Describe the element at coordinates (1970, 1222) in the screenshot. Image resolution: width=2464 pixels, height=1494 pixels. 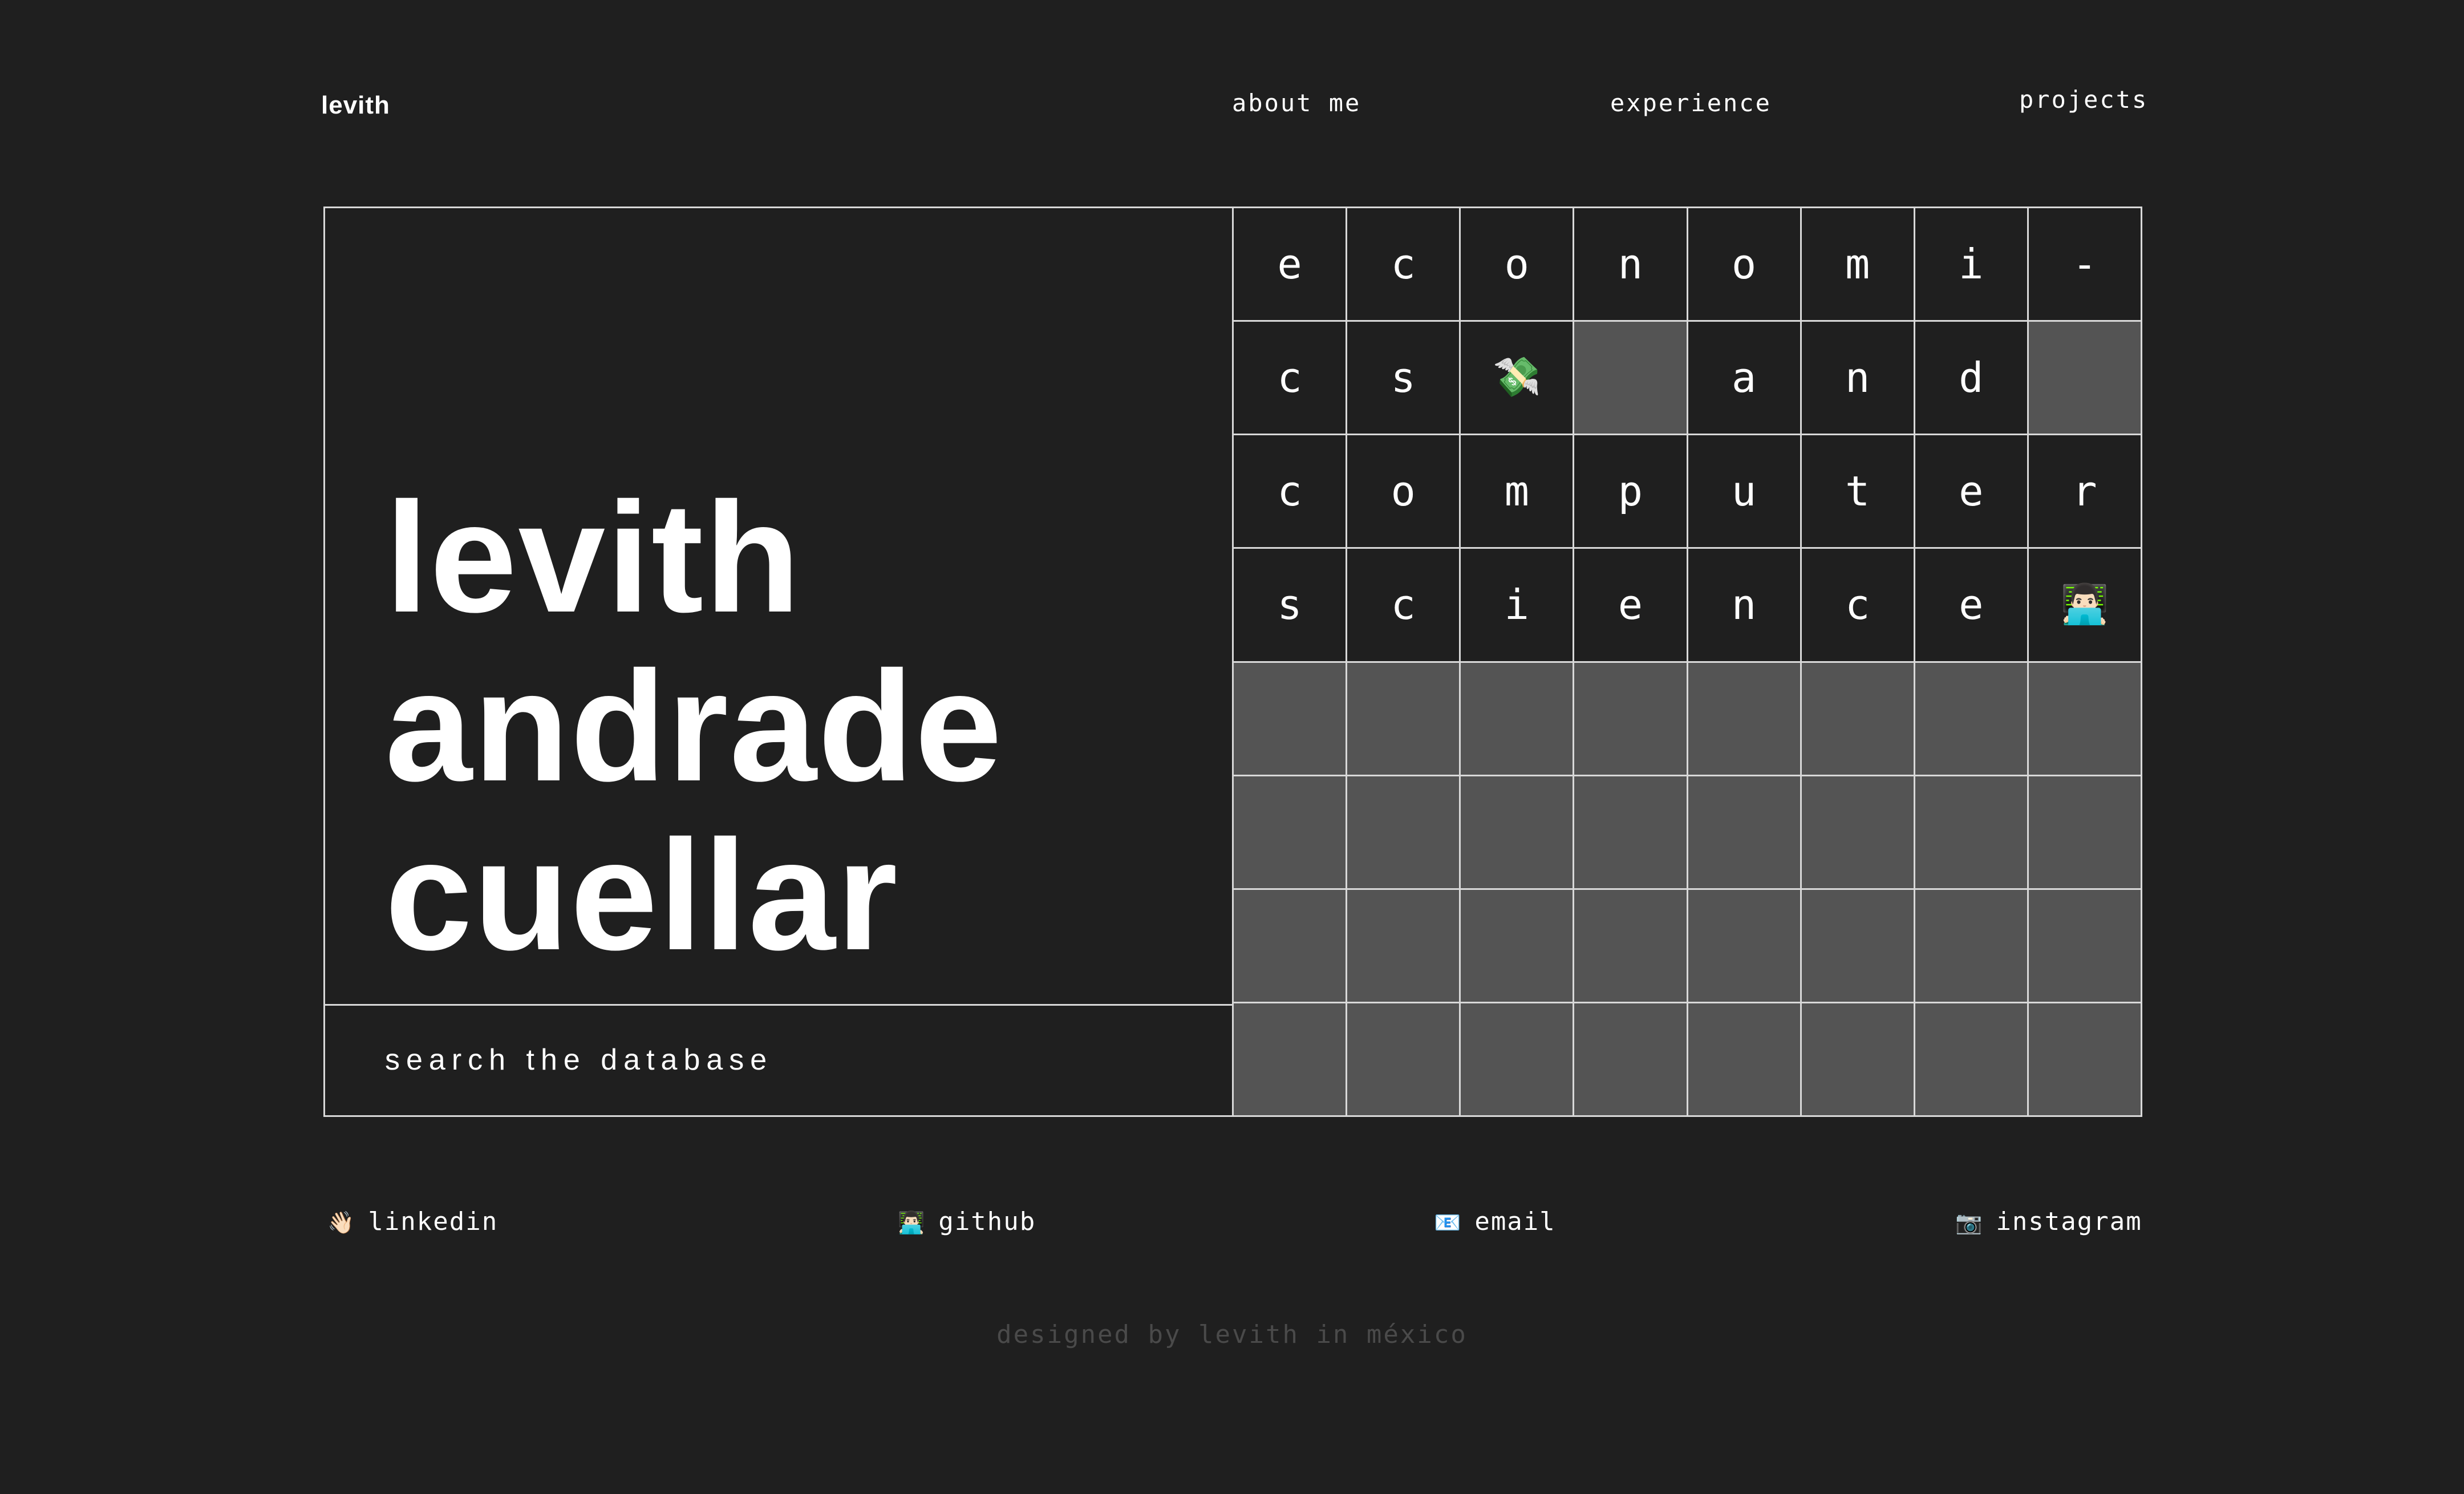
I see `camera-icon: 📷` at that location.